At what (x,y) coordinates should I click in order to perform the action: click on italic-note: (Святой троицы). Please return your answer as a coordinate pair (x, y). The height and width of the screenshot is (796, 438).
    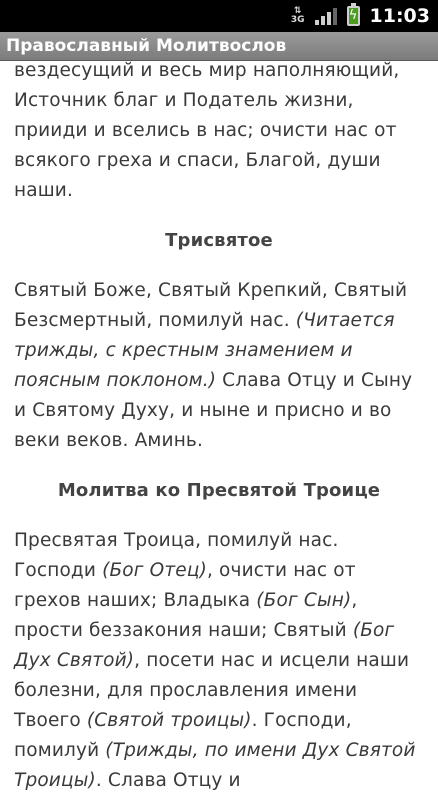
    Looking at the image, I should click on (169, 720).